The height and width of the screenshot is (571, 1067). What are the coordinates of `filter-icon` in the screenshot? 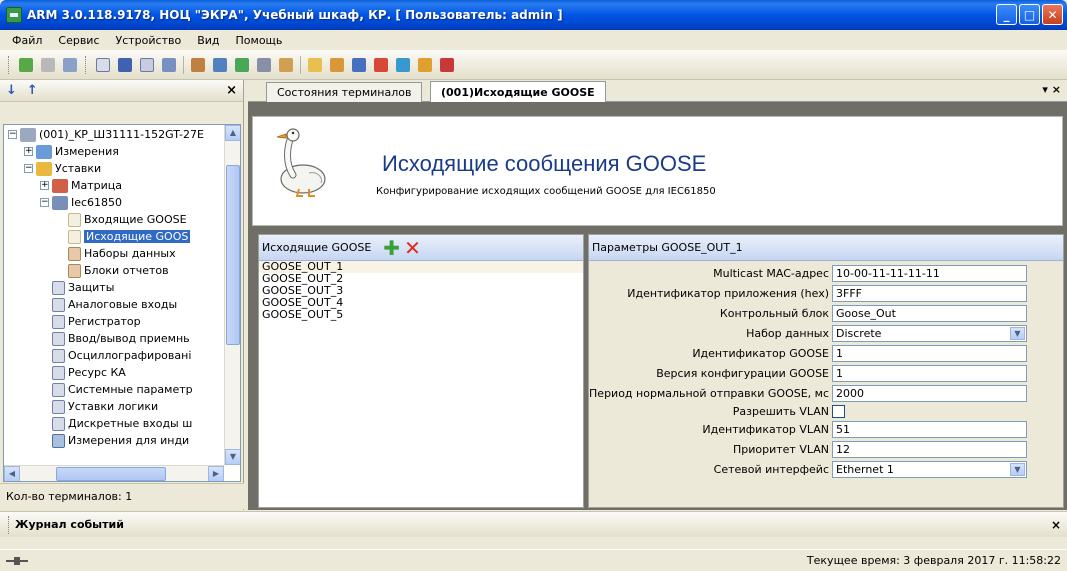 It's located at (264, 65).